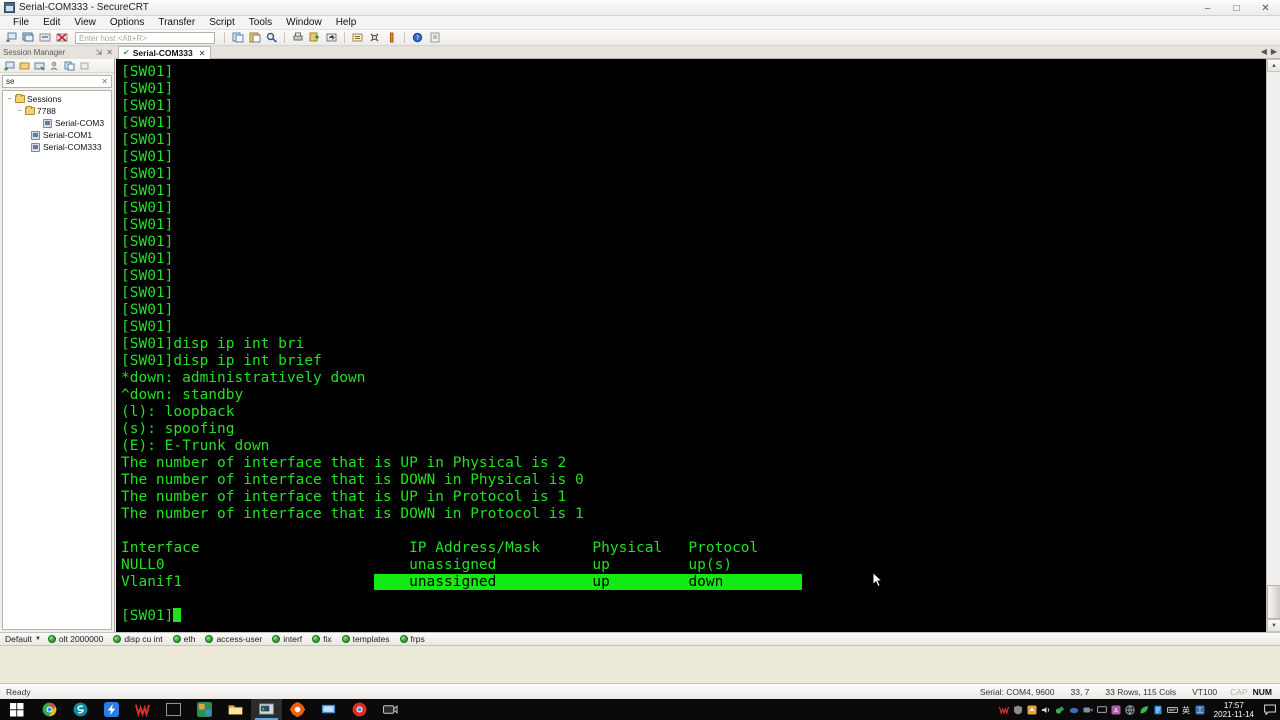  What do you see at coordinates (1186, 709) in the screenshot?
I see `ime-tray-icon: 英` at bounding box center [1186, 709].